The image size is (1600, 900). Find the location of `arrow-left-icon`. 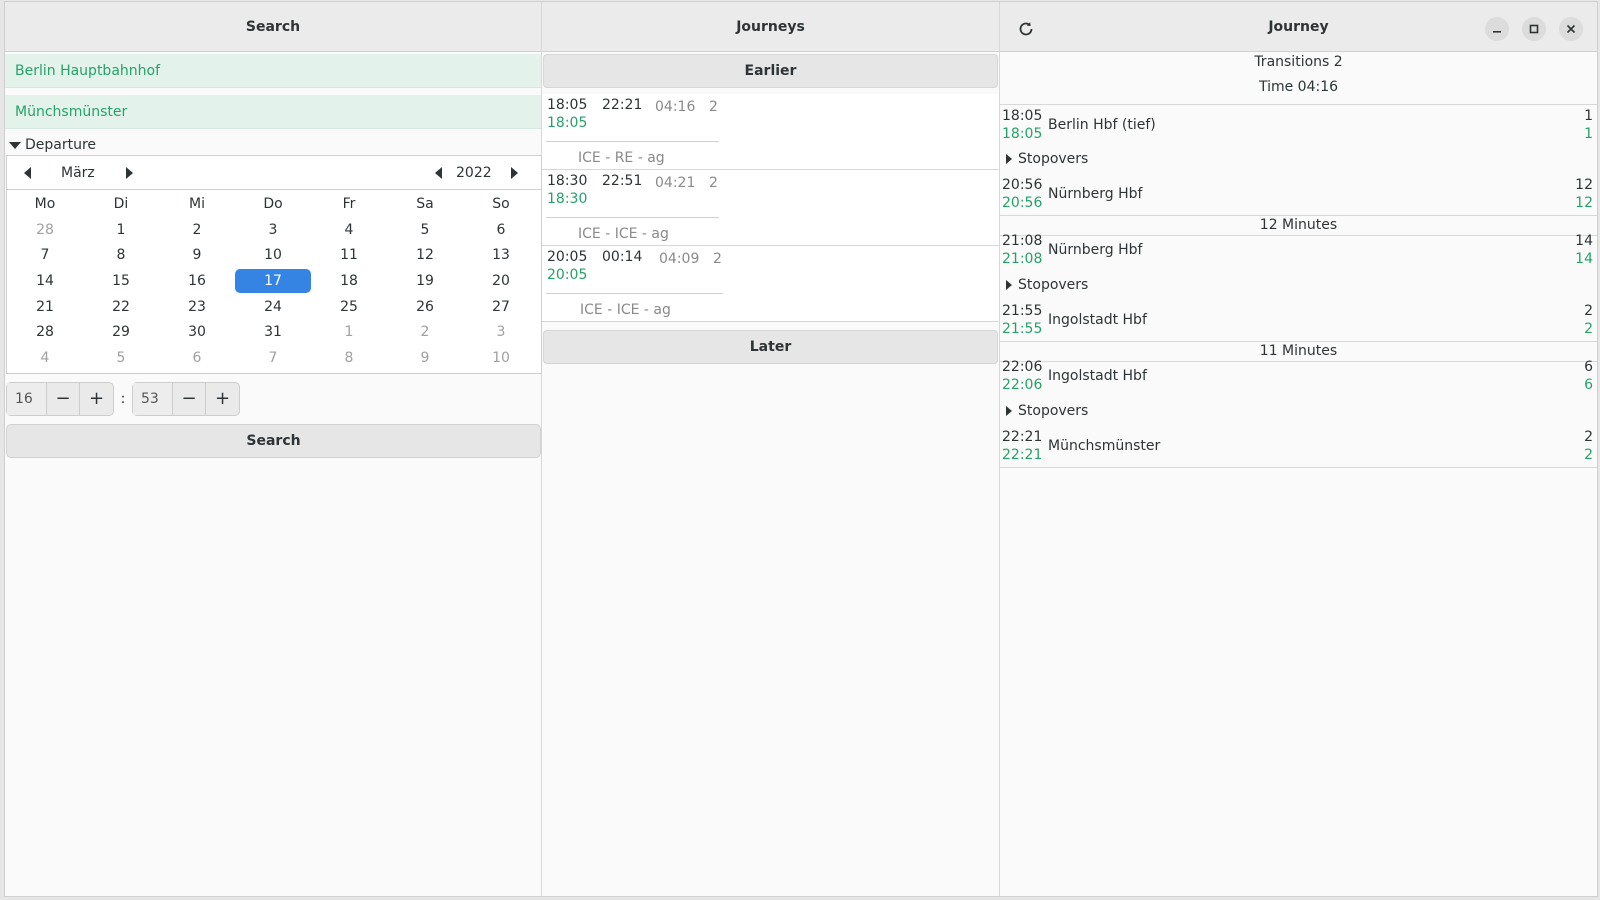

arrow-left-icon is located at coordinates (27, 173).